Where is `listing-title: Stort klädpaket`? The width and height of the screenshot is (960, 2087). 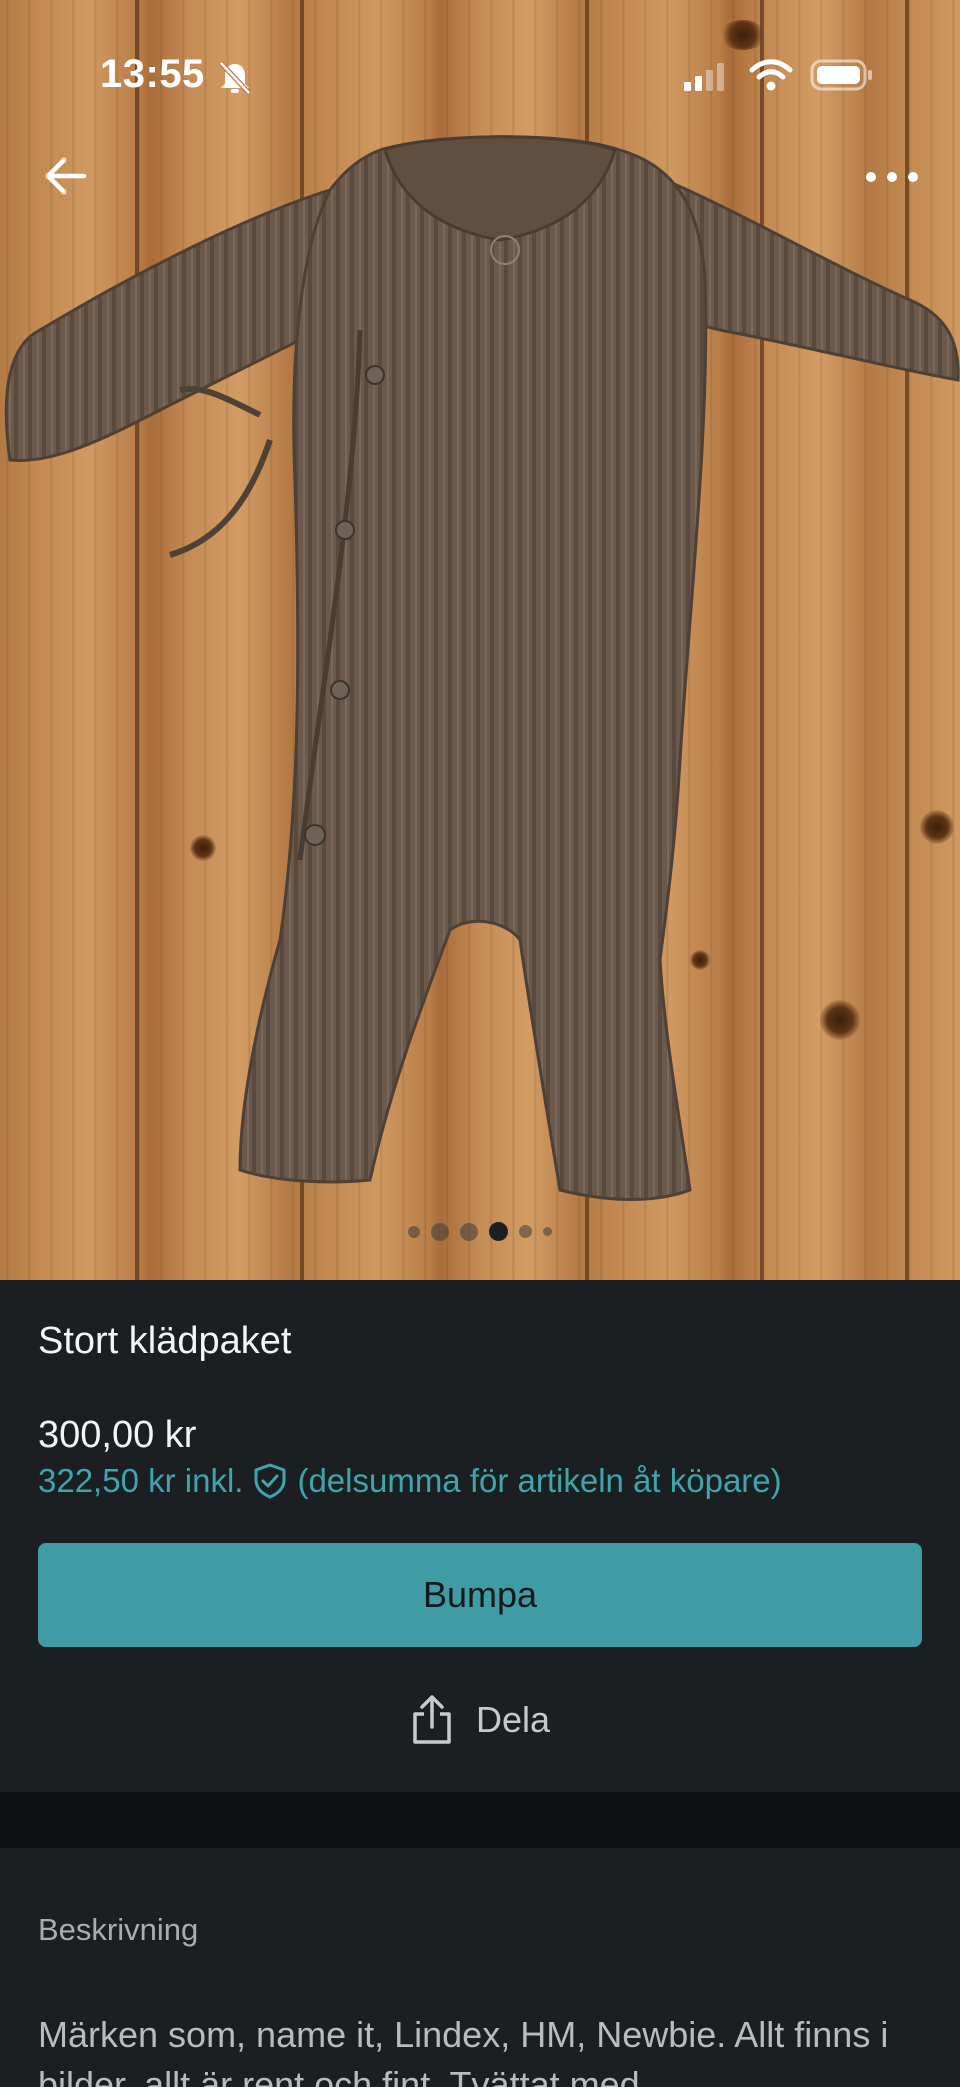
listing-title: Stort klädpaket is located at coordinates (165, 1341).